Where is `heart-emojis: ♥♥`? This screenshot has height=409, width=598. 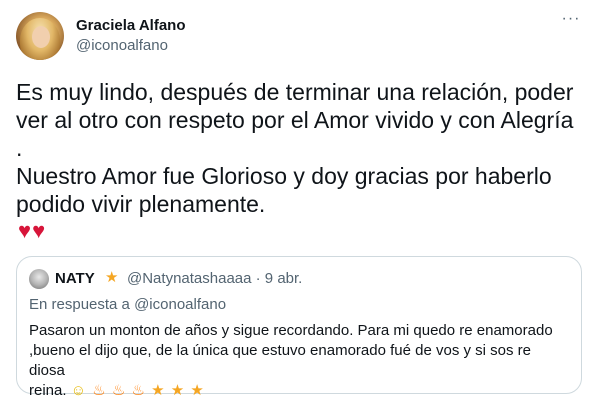
heart-emojis: ♥♥ is located at coordinates (32, 230).